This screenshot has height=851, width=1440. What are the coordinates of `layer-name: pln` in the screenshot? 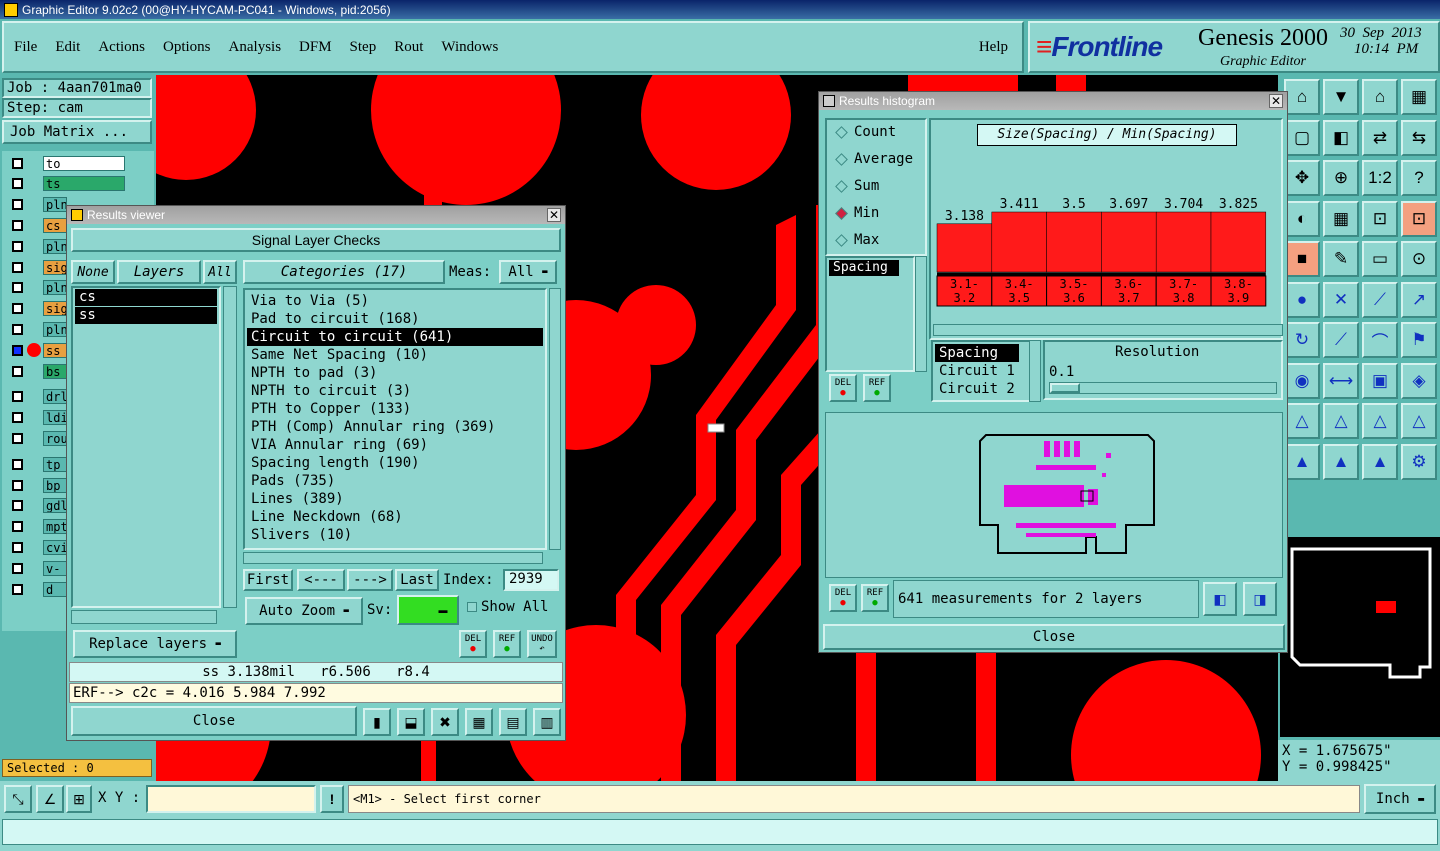 It's located at (55, 288).